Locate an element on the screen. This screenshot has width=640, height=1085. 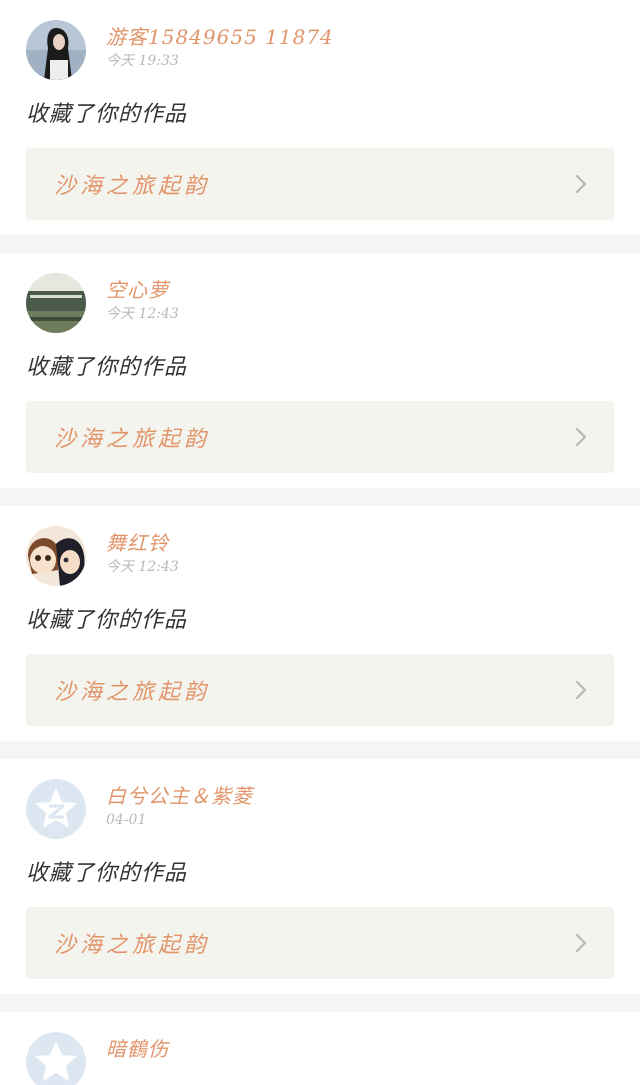
avatar-photo-girl-icon is located at coordinates (56, 50).